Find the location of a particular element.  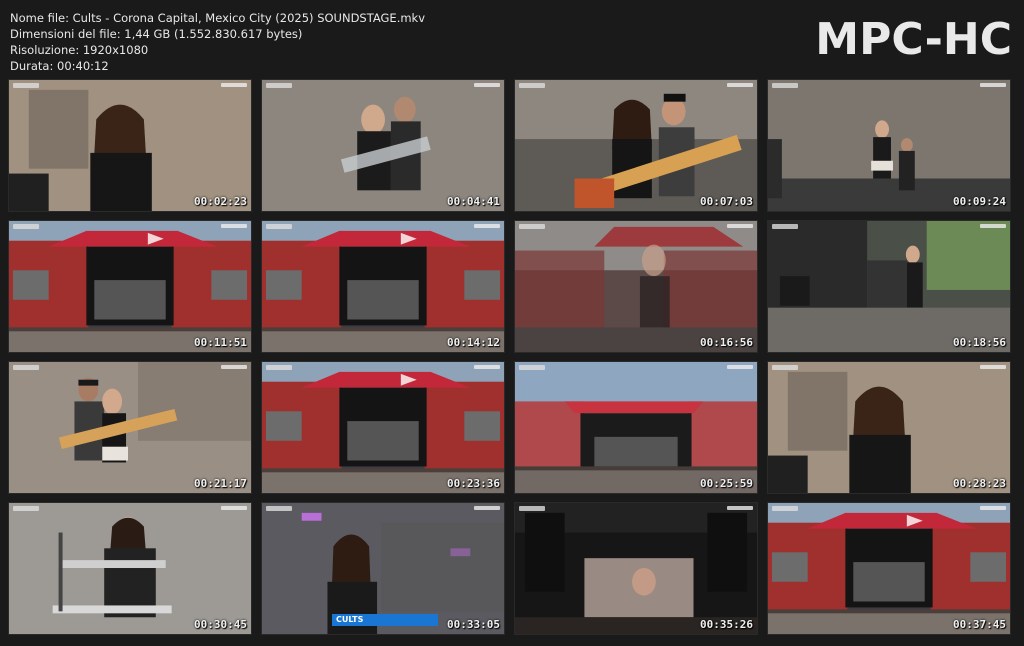

thumbnail-frame: 00:23:36 is located at coordinates (383, 427).